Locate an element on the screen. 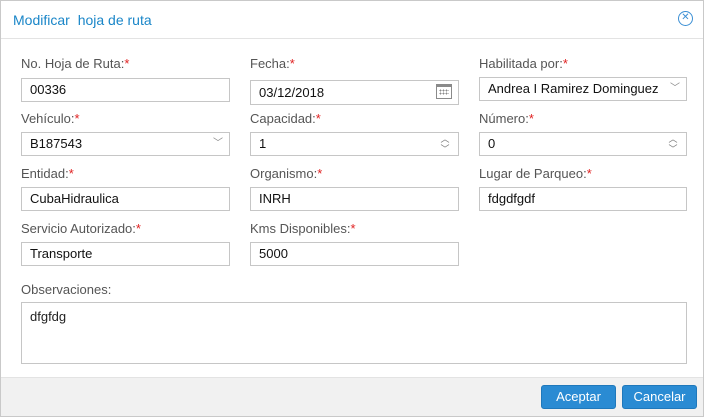 The width and height of the screenshot is (704, 417). dialog-header: Modificar hoja de ruta ✕ is located at coordinates (352, 20).